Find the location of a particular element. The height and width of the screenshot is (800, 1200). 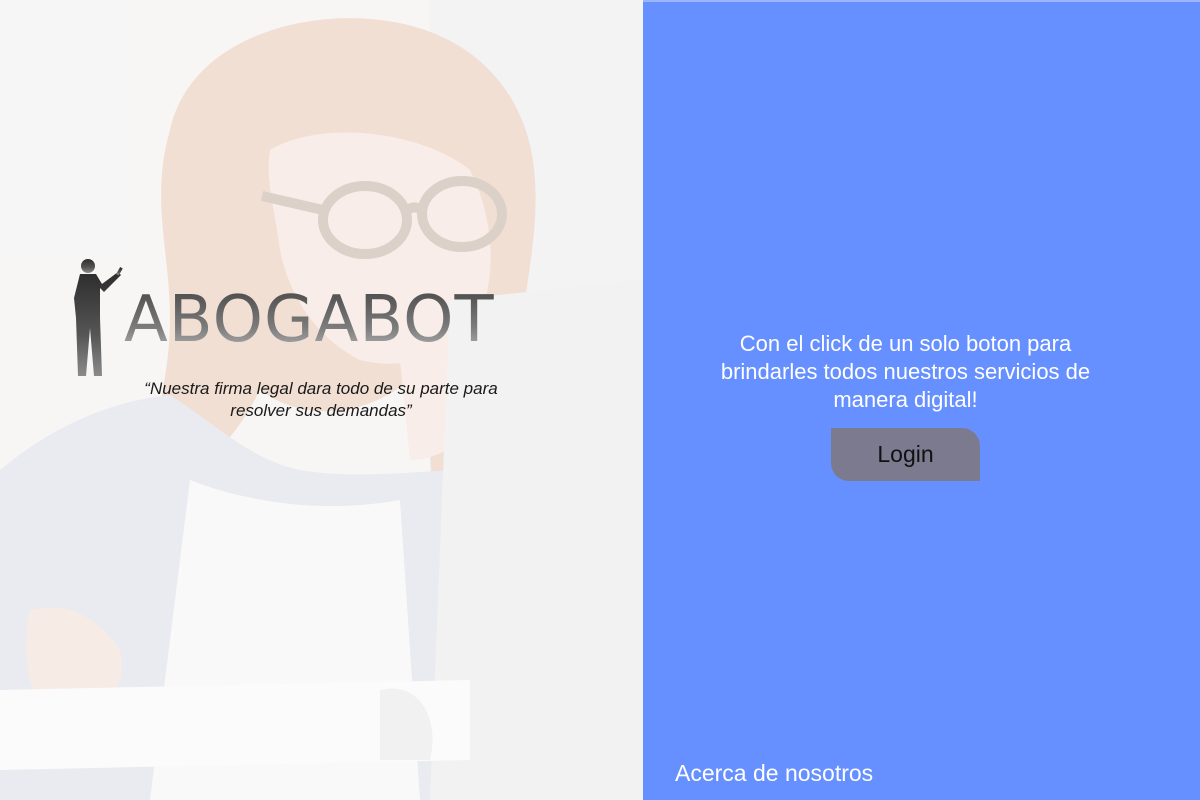

about-us-link: Acerca de nosotros is located at coordinates (774, 773).